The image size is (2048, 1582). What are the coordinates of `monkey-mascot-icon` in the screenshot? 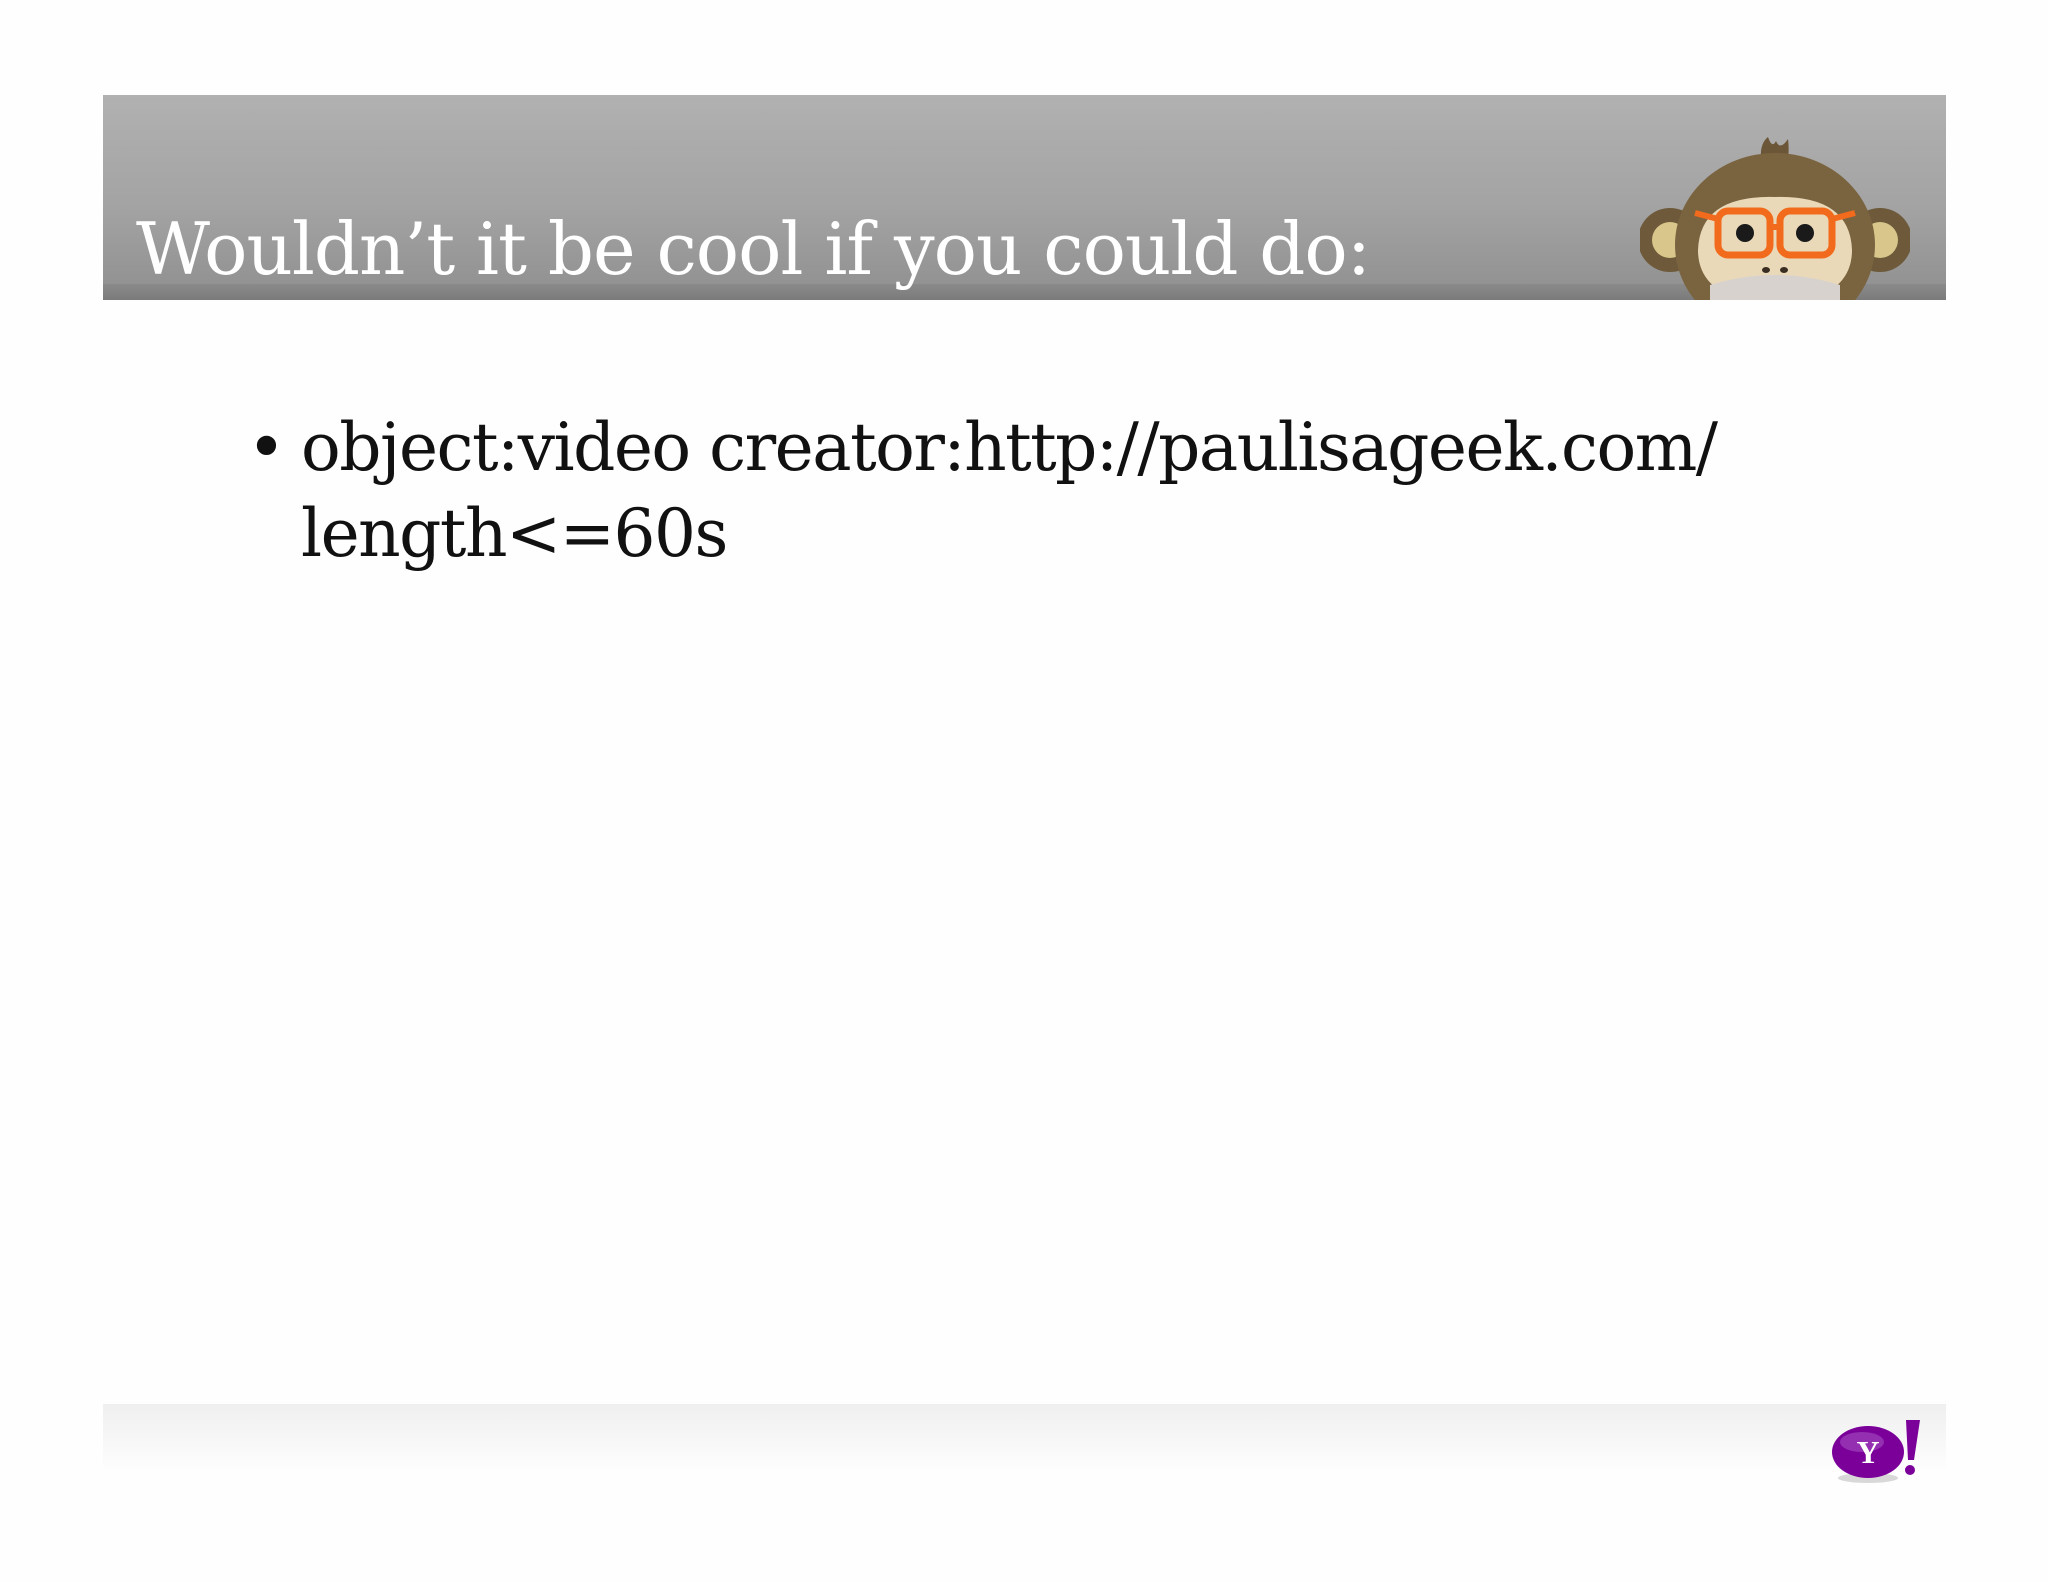 It's located at (1775, 218).